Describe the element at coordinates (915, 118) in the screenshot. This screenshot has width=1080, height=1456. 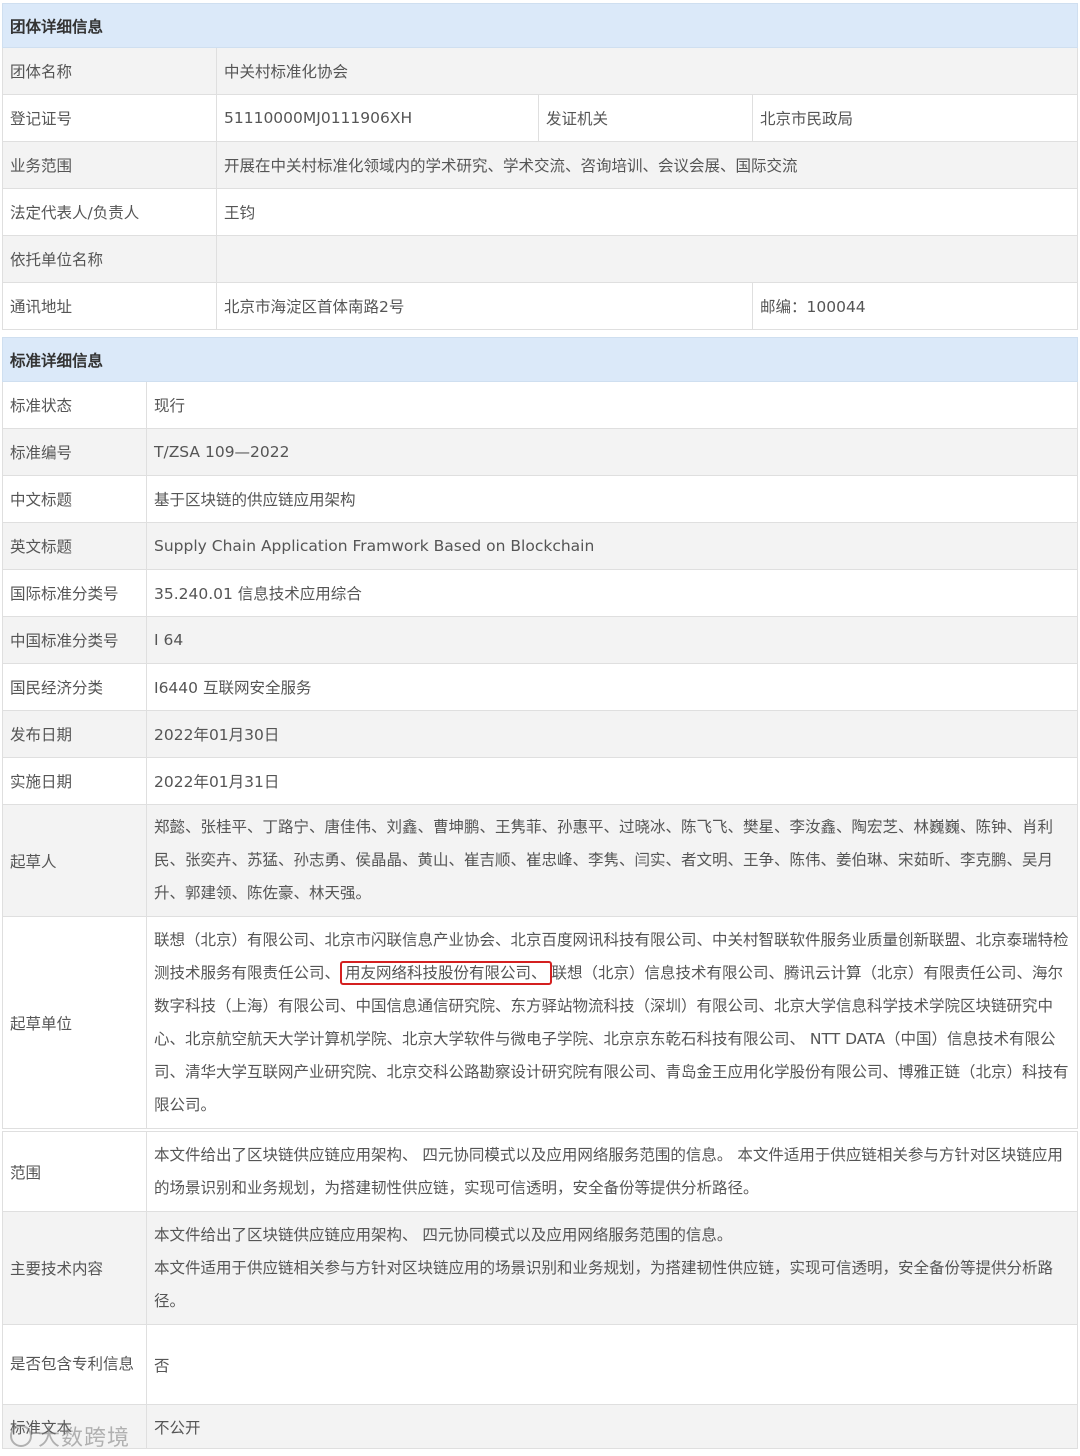
I see `issuing-authority-value: 北京市民政局` at that location.